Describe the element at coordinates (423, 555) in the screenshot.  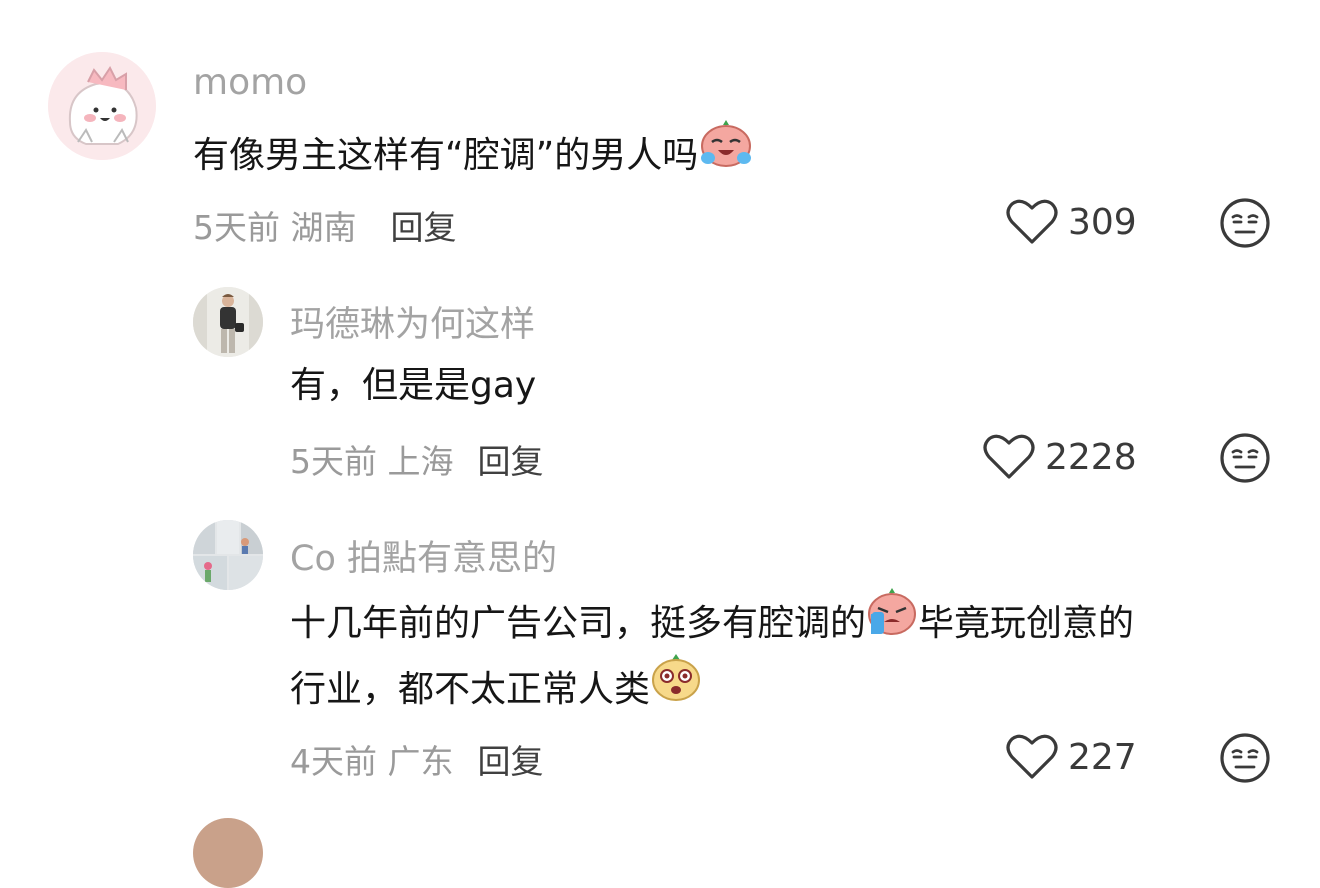
I see `username: Co 拍點有意思的` at that location.